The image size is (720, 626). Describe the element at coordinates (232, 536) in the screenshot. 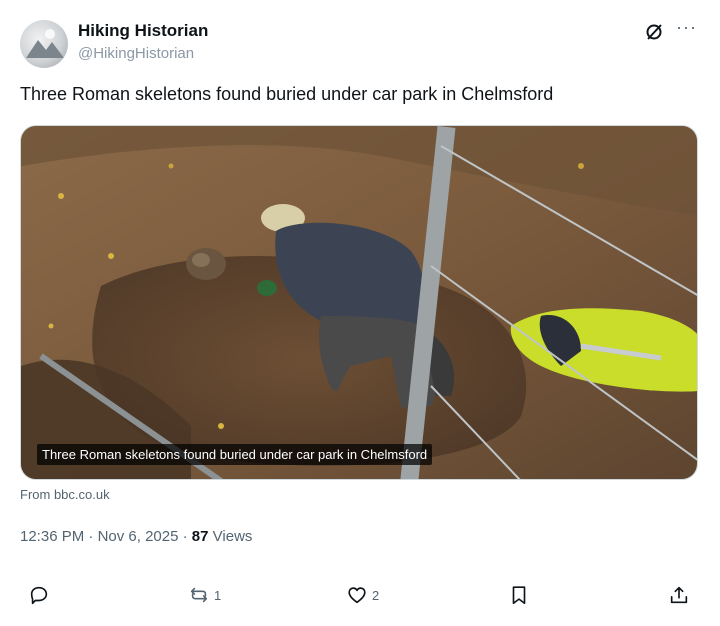

I see `views-label: Views` at that location.